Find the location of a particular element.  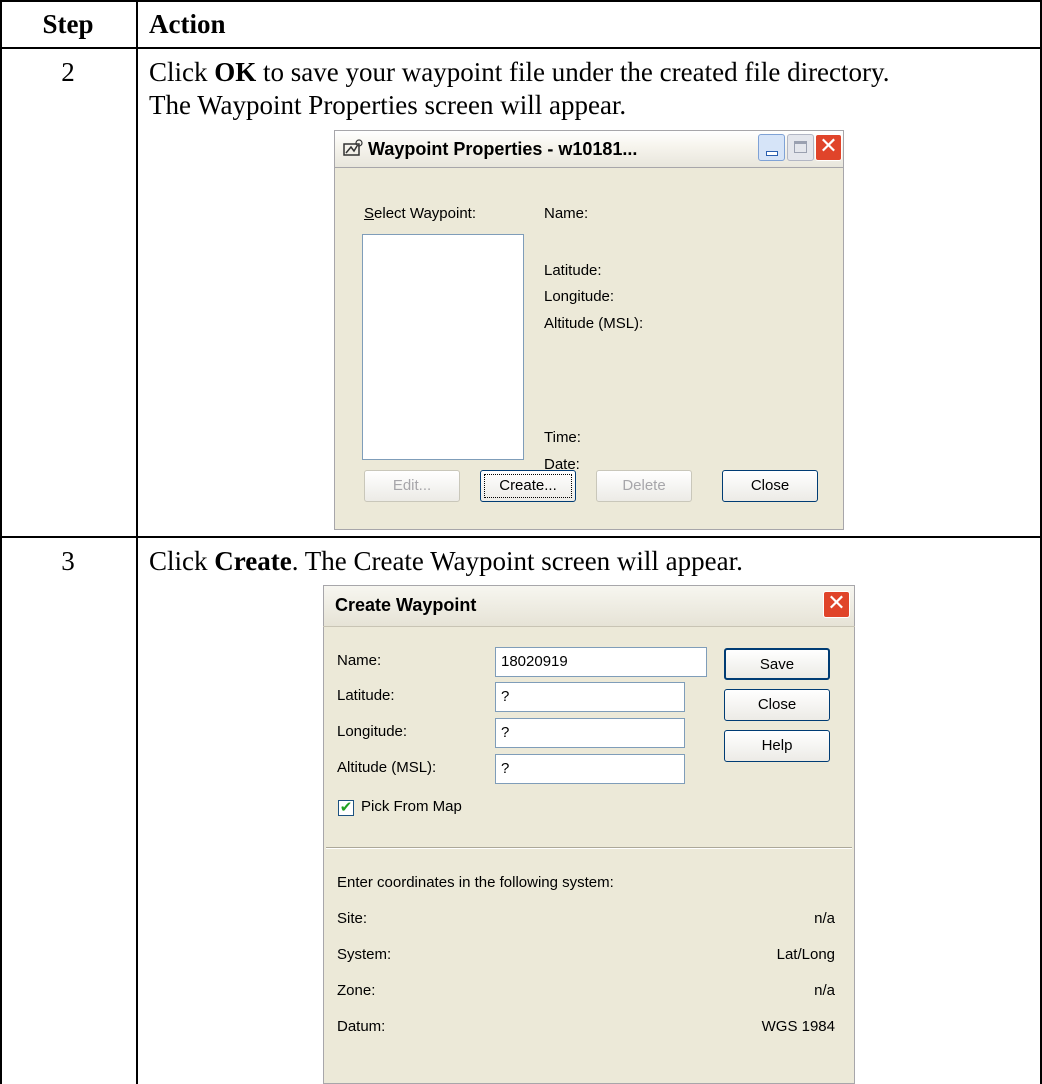

header-step: Step is located at coordinates (68, 24).